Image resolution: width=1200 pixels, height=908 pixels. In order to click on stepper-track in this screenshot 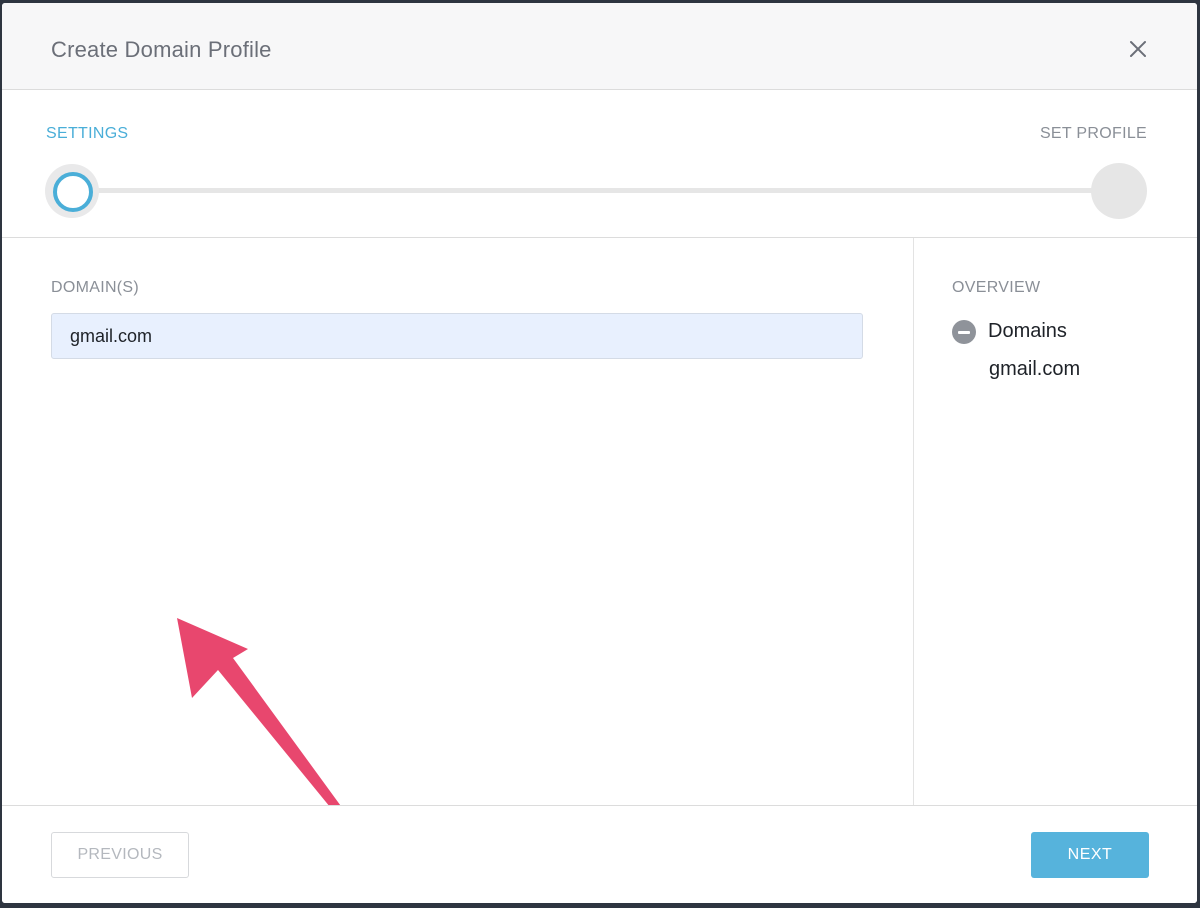, I will do `click(596, 190)`.